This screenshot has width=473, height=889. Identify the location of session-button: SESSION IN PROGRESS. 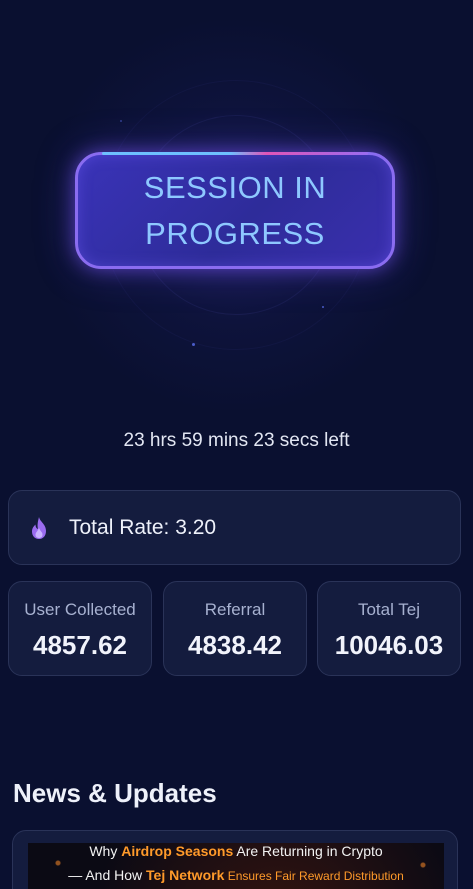
(235, 210).